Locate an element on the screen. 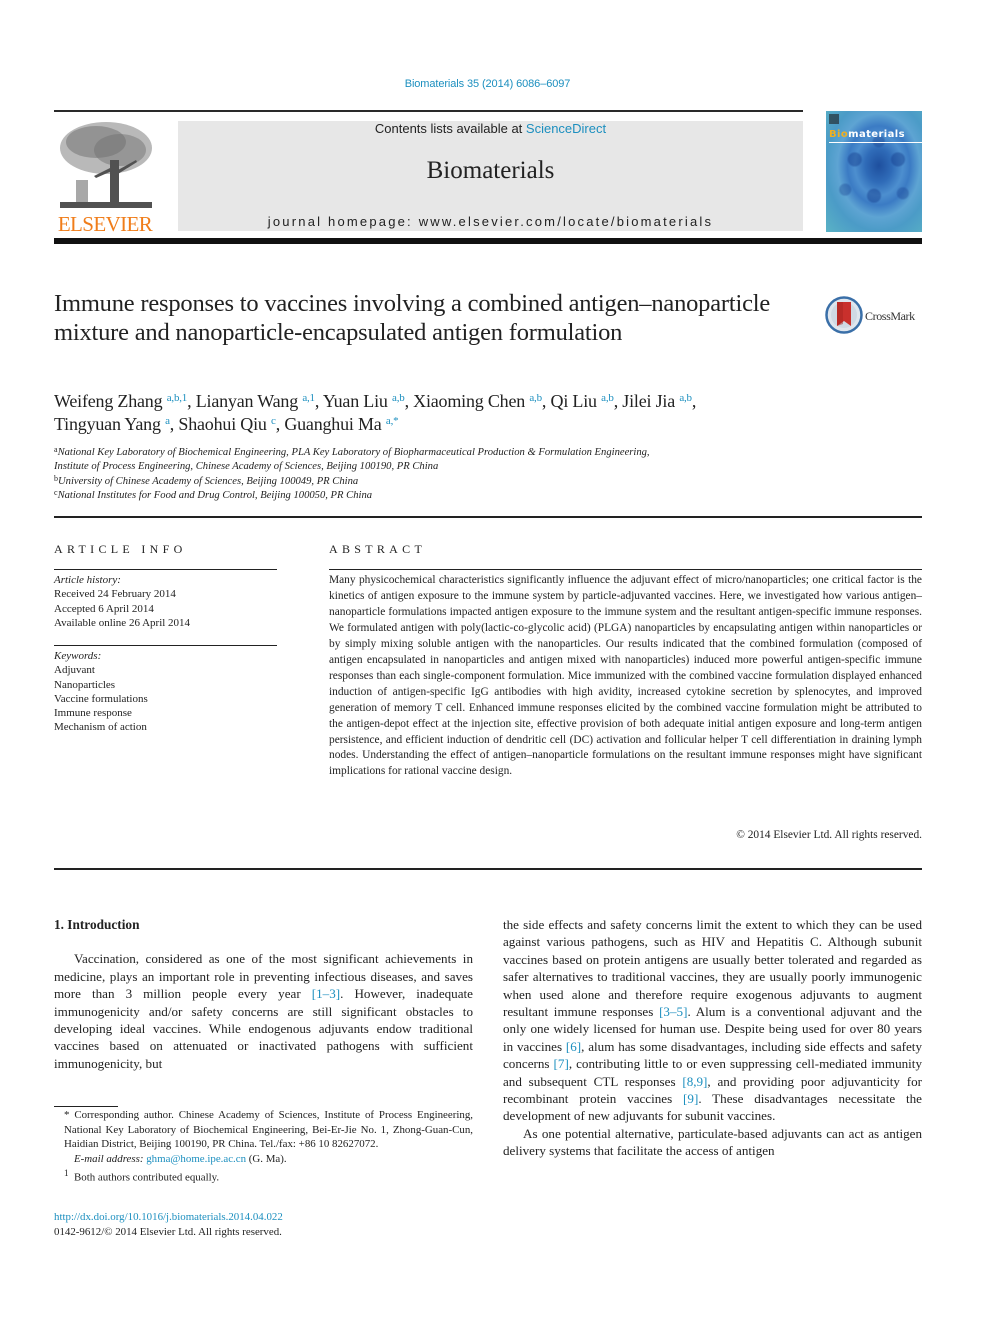  elsevier-tree-icon is located at coordinates (105, 166).